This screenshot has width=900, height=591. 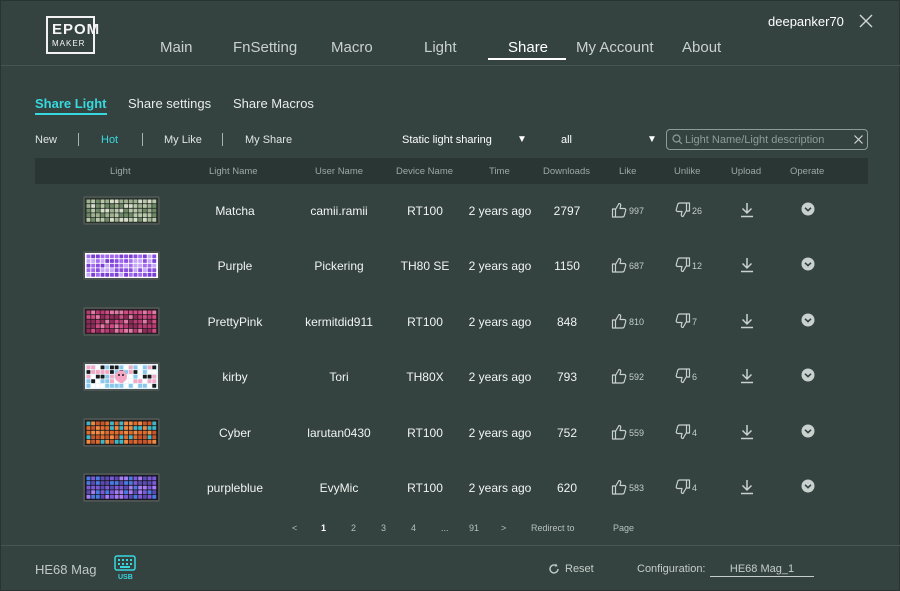 I want to click on subtab-share-settings: Share settings, so click(x=169, y=103).